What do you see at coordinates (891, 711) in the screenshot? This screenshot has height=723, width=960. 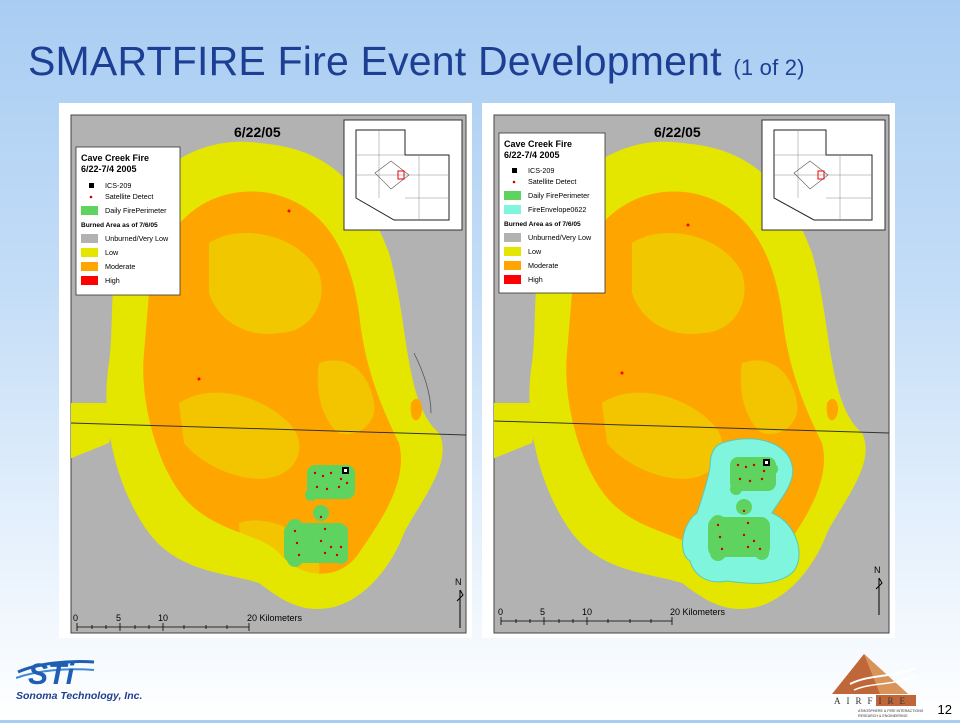 I see `airfire-tagline-1: ATMOSPHERE & FIRE INTERACTIONS` at bounding box center [891, 711].